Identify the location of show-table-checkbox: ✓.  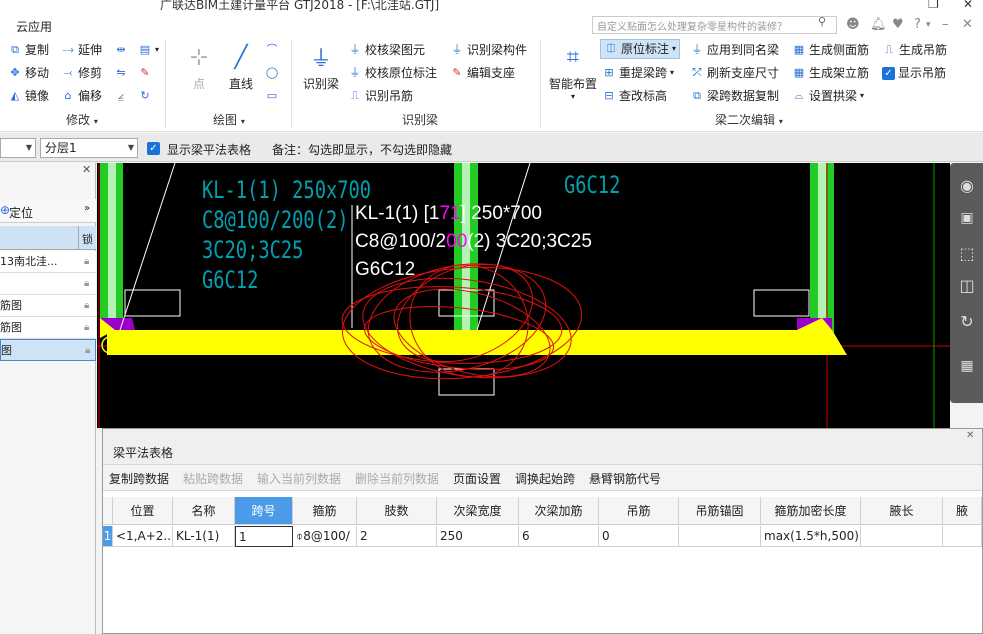
(153, 148).